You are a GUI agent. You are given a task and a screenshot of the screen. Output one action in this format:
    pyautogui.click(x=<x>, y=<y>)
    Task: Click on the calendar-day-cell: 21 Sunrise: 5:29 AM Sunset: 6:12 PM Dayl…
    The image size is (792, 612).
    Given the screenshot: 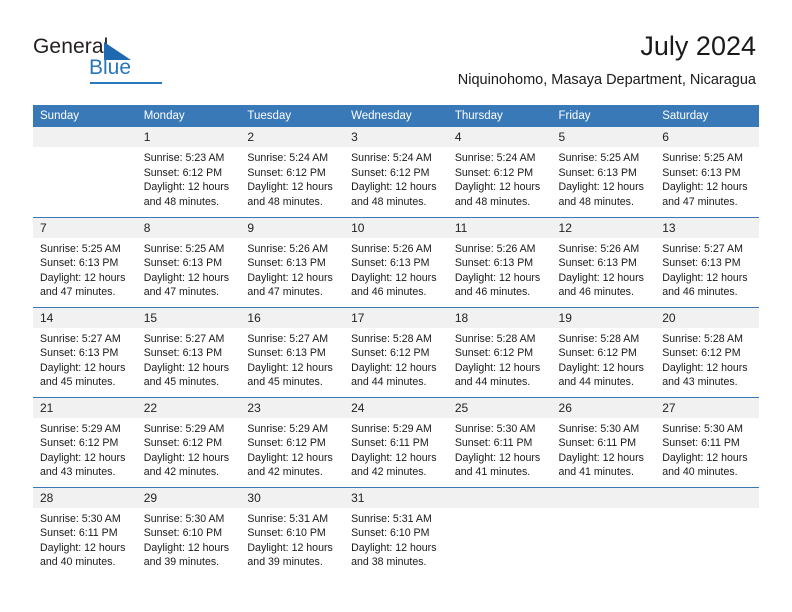 What is the action you would take?
    pyautogui.click(x=85, y=441)
    